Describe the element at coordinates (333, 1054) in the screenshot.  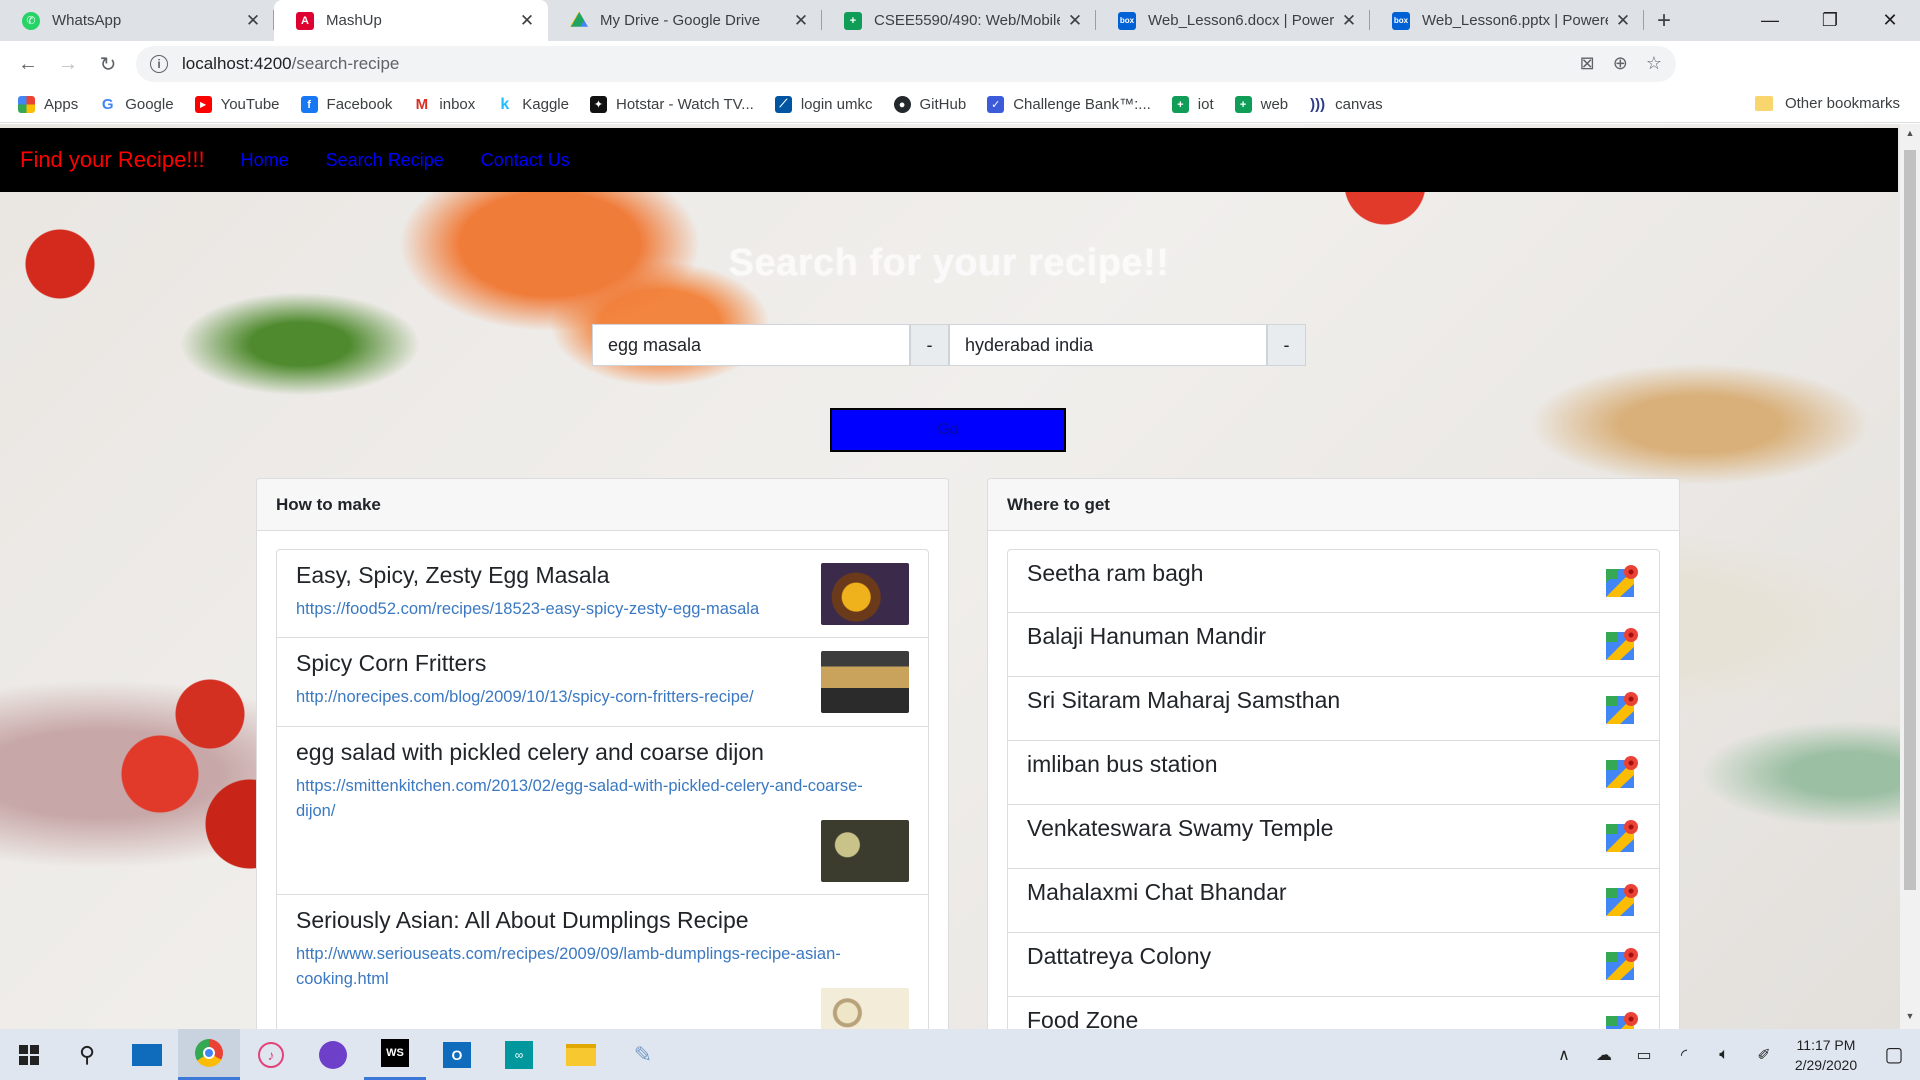
I see `github-desktop-icon` at that location.